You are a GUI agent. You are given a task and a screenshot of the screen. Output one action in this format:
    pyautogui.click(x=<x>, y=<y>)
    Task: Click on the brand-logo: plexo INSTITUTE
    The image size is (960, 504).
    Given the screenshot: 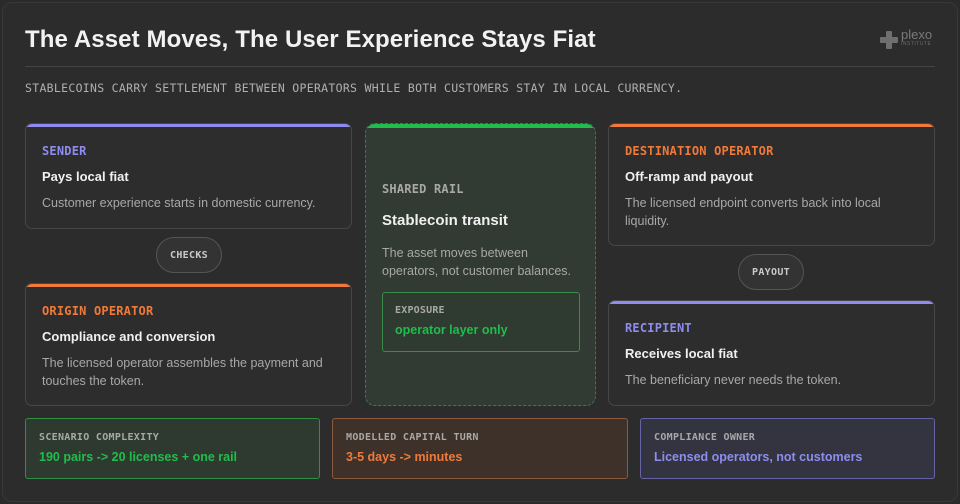 What is the action you would take?
    pyautogui.click(x=906, y=38)
    